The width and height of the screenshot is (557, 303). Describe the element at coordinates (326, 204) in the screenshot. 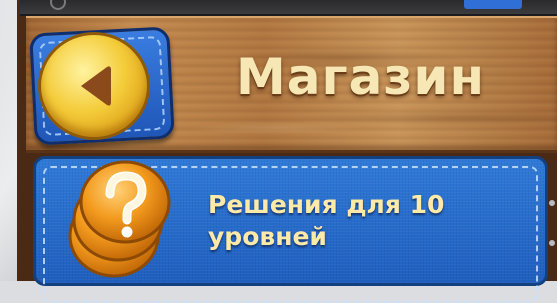

I see `store-item-label-line1: Решения для 10` at that location.